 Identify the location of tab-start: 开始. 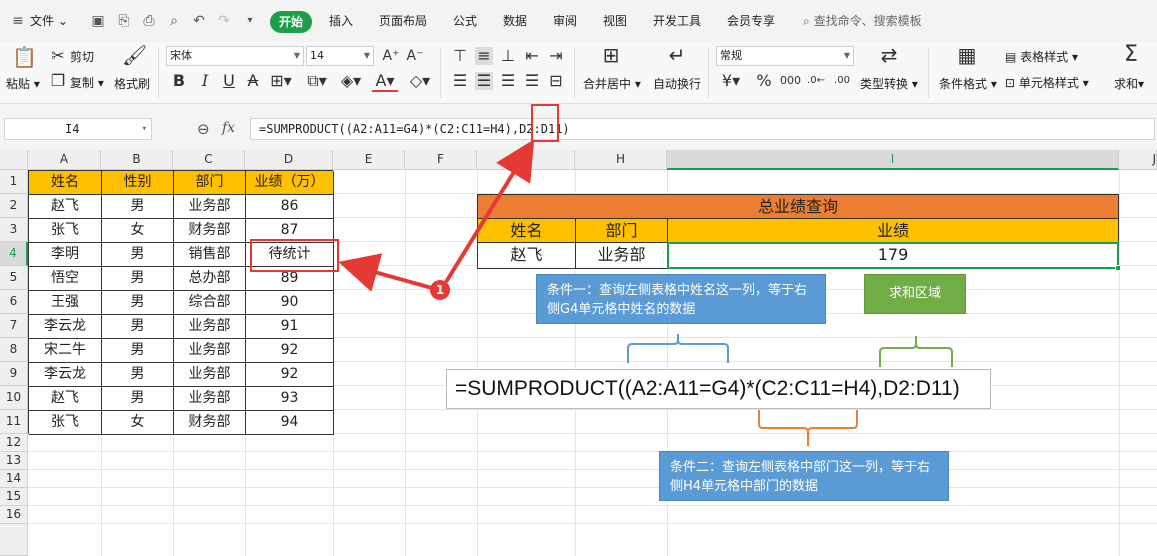
(291, 22).